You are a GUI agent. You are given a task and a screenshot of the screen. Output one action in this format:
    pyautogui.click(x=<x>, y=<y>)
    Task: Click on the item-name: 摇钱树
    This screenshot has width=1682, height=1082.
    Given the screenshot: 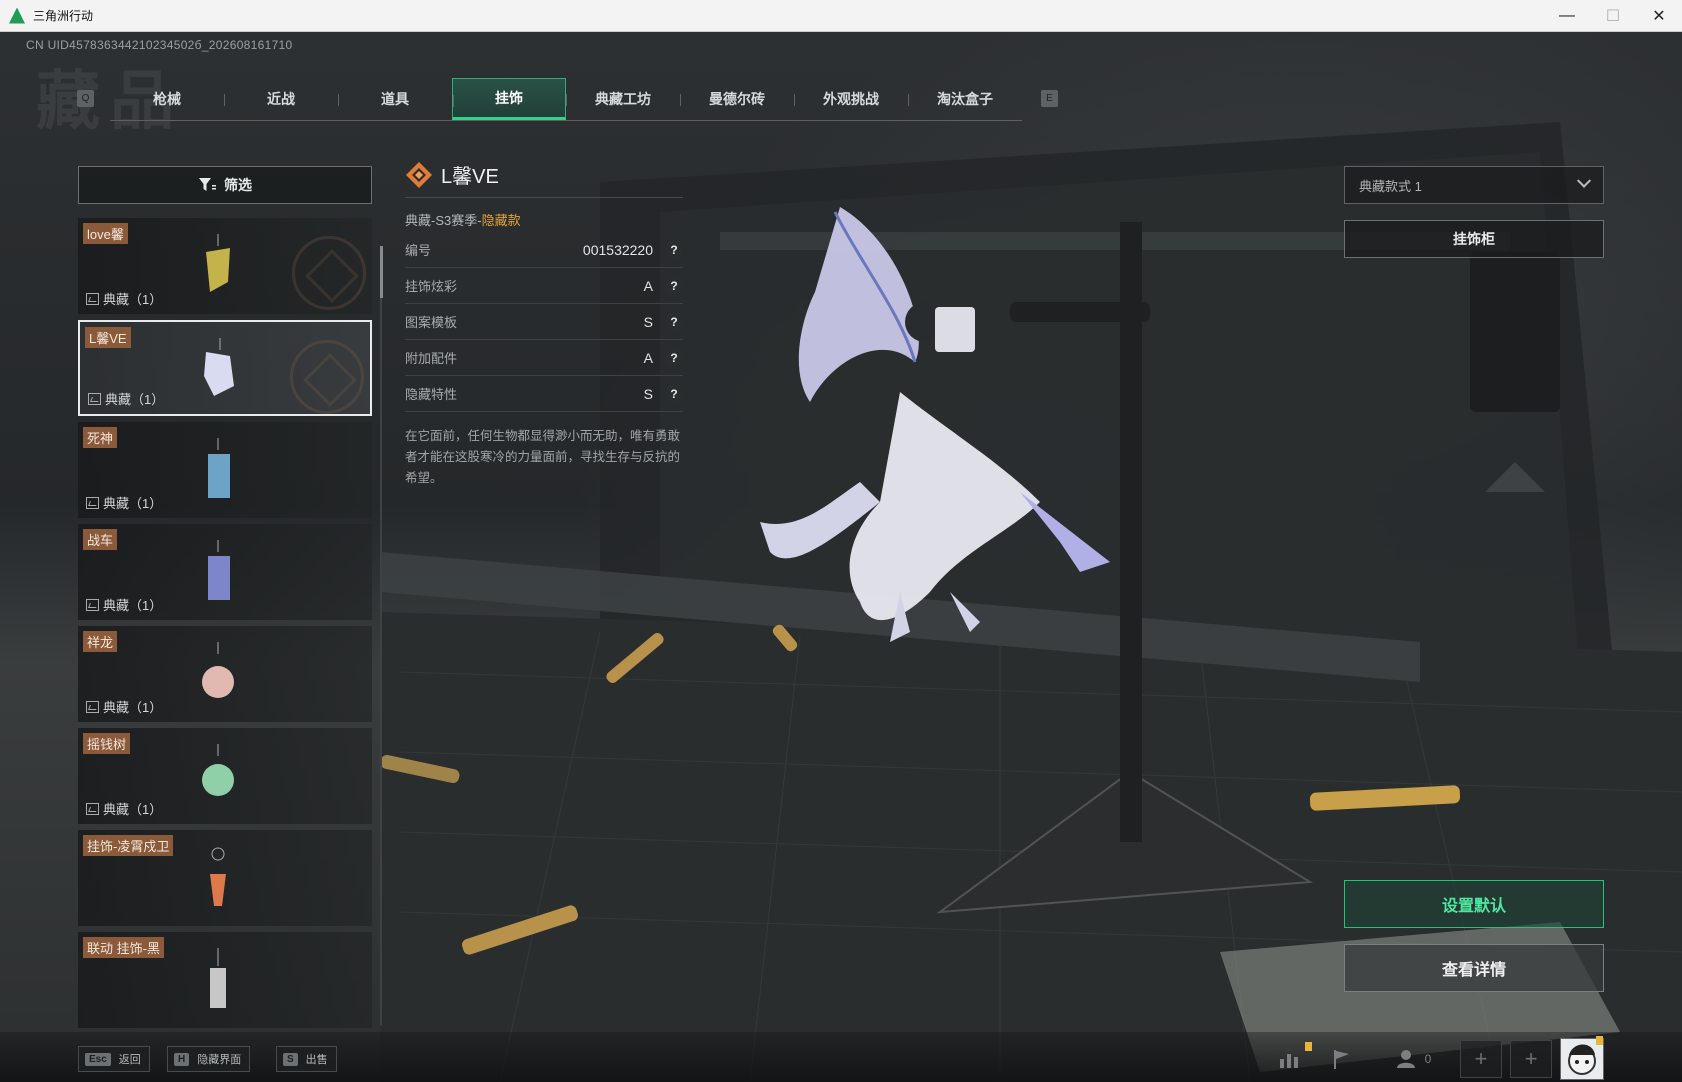 What is the action you would take?
    pyautogui.click(x=107, y=743)
    